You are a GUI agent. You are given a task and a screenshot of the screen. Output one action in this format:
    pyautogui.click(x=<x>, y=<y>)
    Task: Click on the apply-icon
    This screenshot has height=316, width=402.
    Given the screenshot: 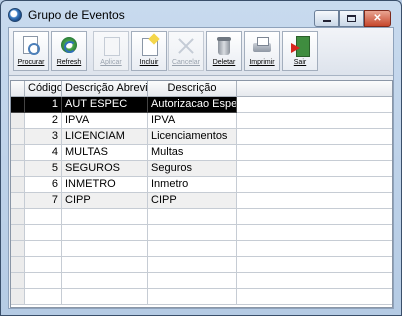 What is the action you would take?
    pyautogui.click(x=111, y=46)
    